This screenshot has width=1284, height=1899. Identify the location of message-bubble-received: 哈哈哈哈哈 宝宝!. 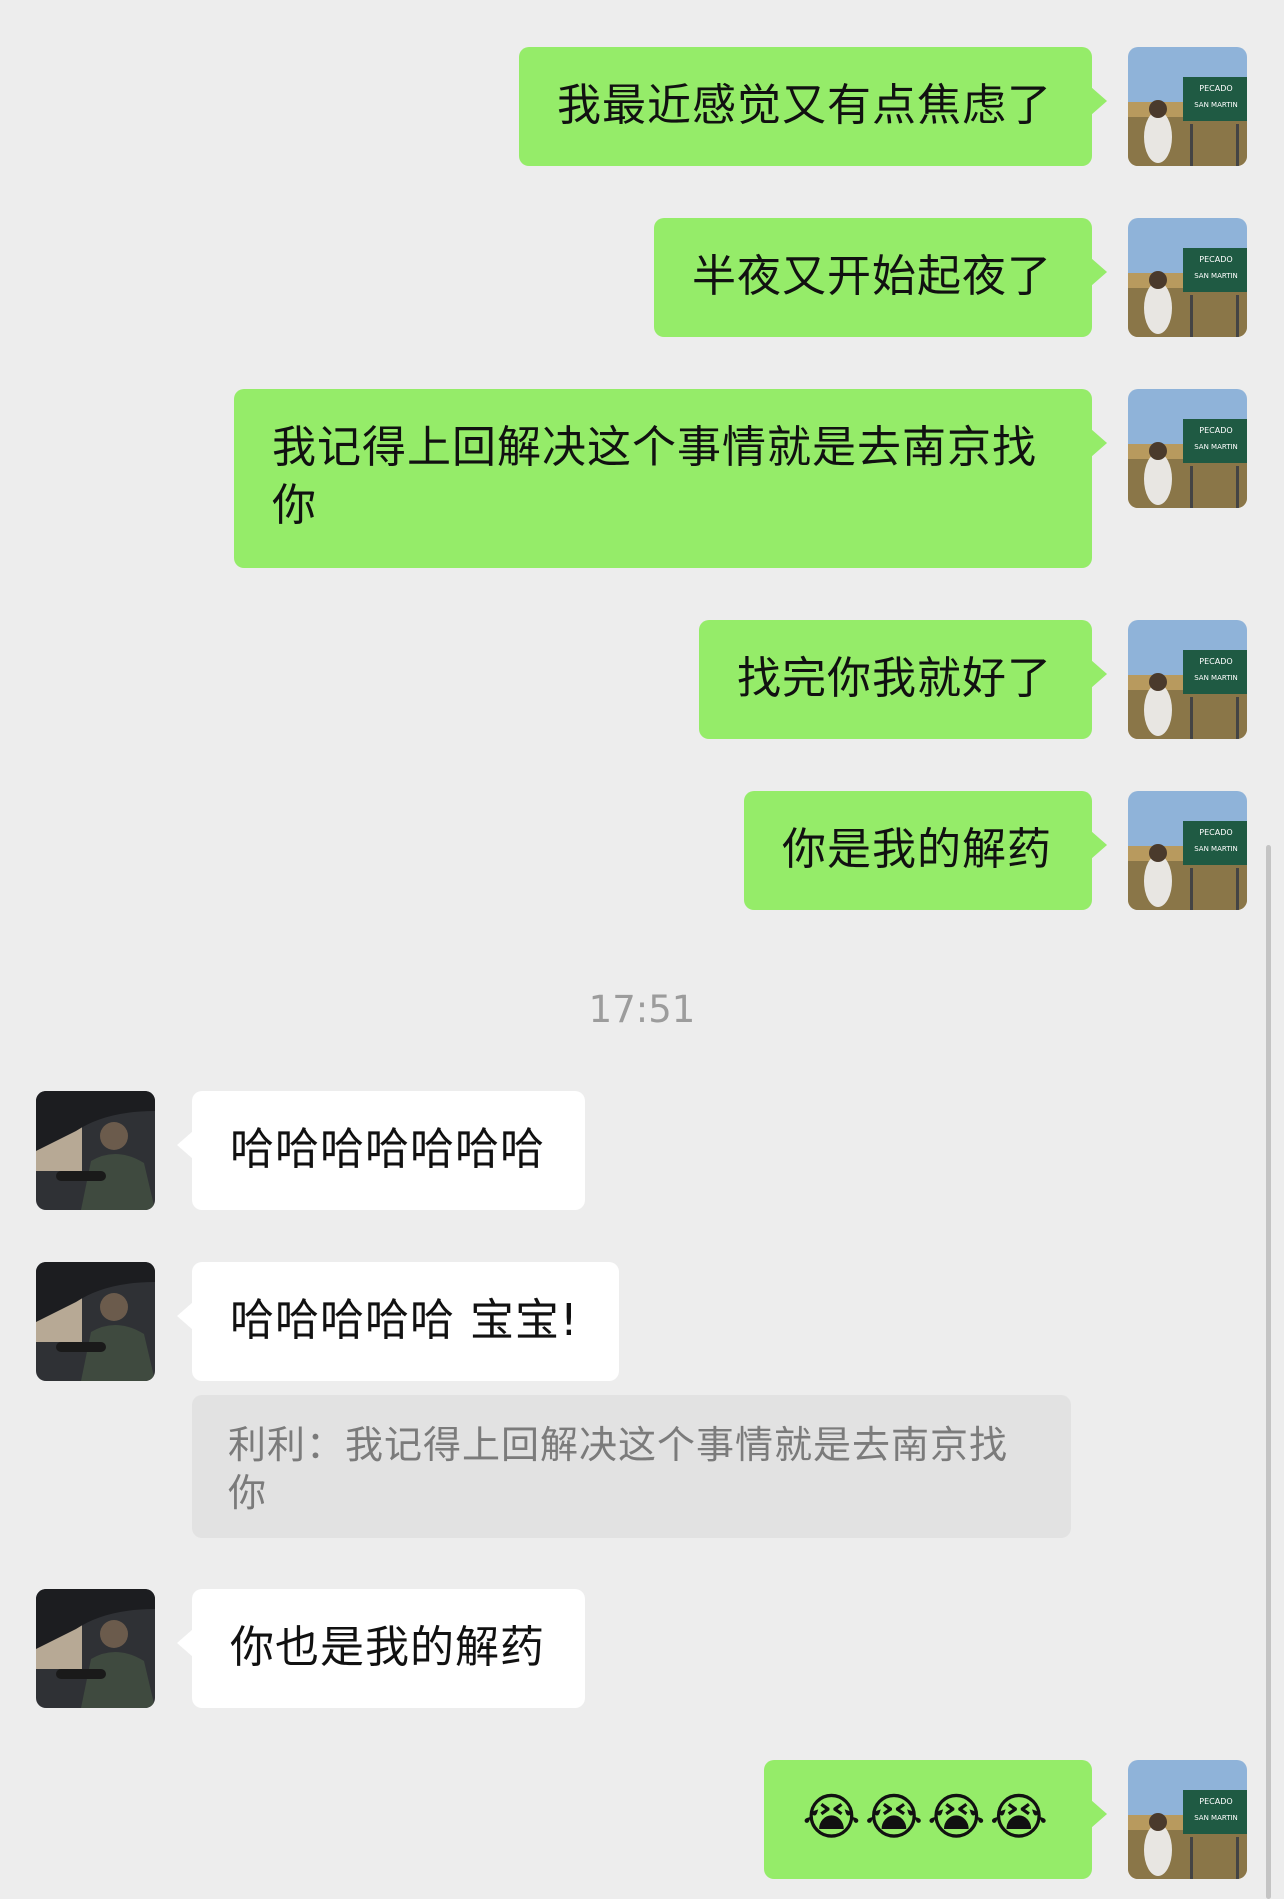
(398, 1321).